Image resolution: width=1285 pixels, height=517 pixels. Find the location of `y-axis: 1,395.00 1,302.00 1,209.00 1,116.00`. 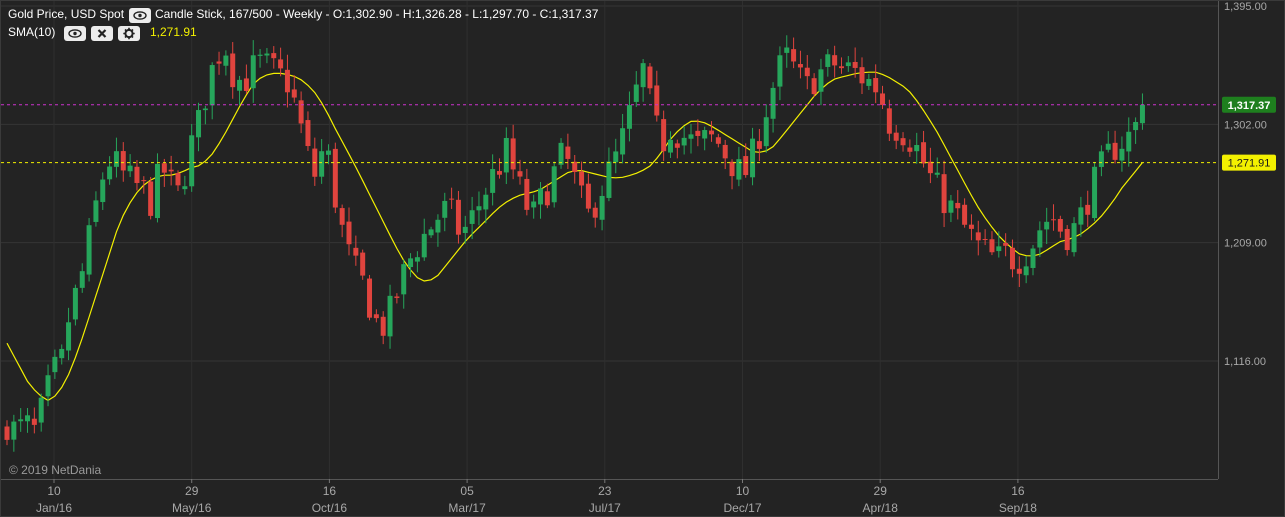

y-axis: 1,395.00 1,302.00 1,209.00 1,116.00 is located at coordinates (1245, 184).